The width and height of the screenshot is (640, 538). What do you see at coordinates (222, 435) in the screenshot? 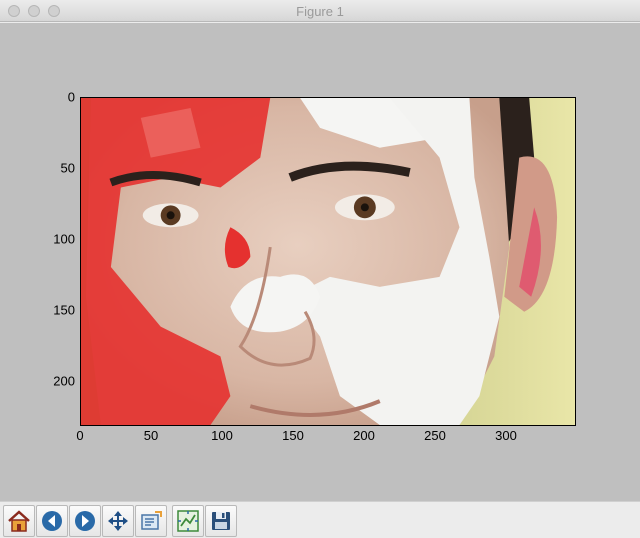
I see `x-tick-label: 100` at bounding box center [222, 435].